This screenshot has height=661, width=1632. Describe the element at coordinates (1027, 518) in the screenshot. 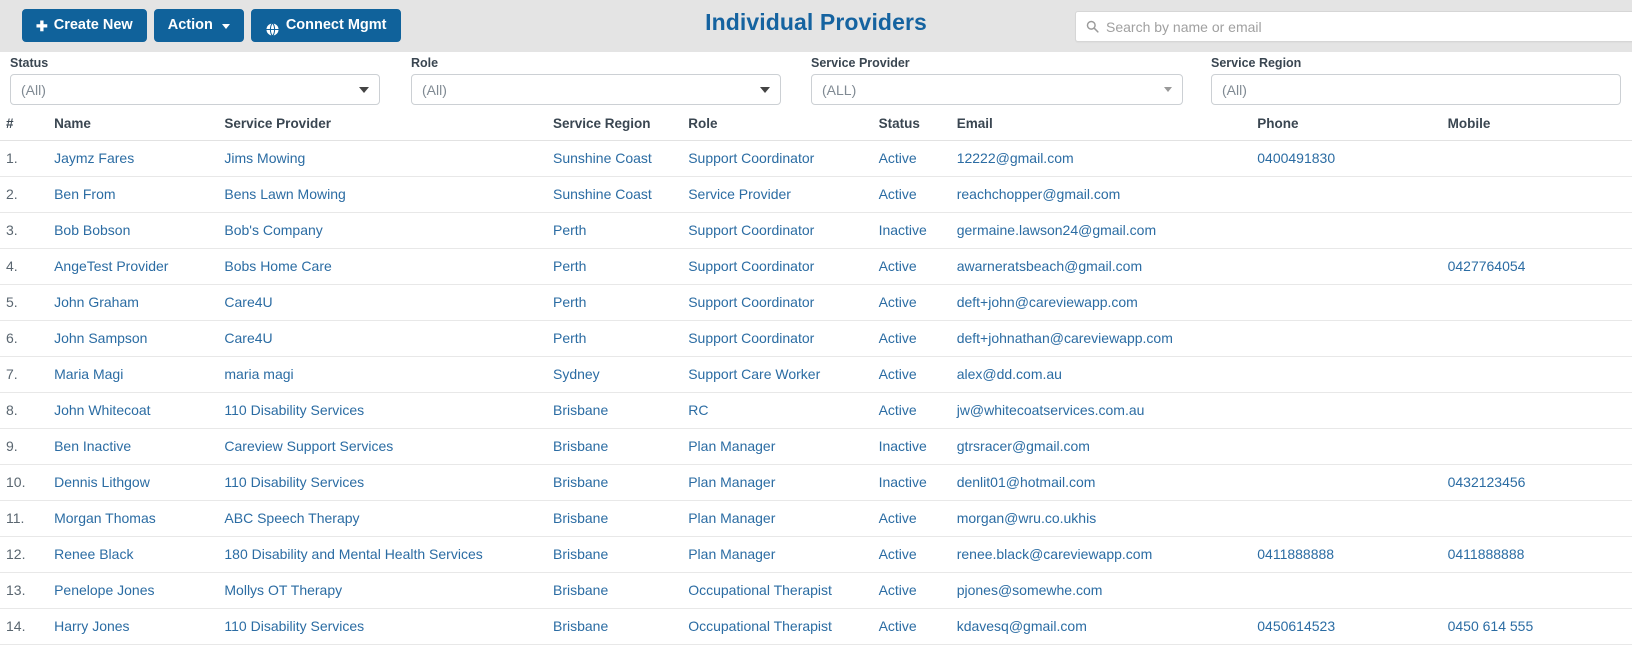

I see `cell-email-link: morgan@wru.co.ukhis` at that location.